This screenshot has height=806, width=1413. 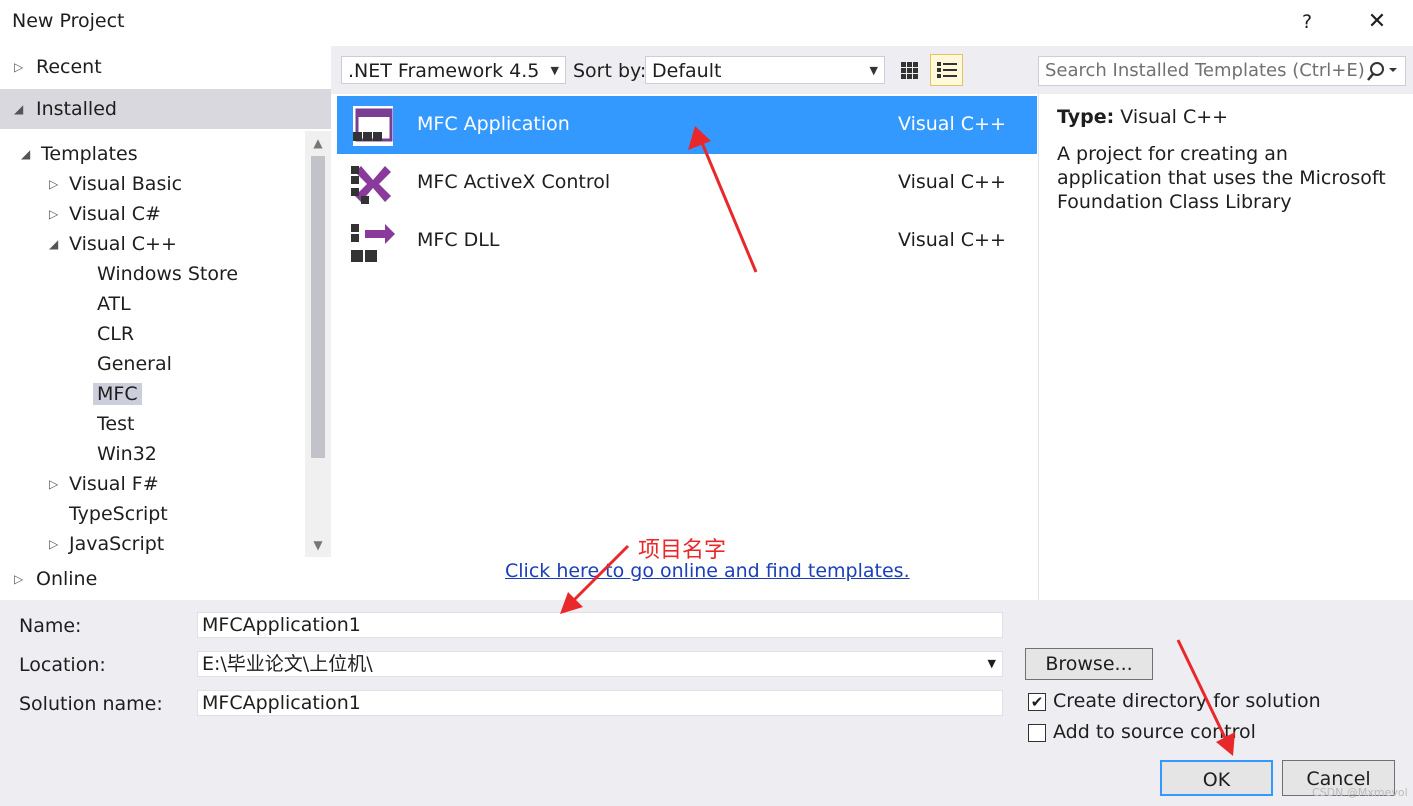 What do you see at coordinates (373, 243) in the screenshot?
I see `mfc-dll-icon` at bounding box center [373, 243].